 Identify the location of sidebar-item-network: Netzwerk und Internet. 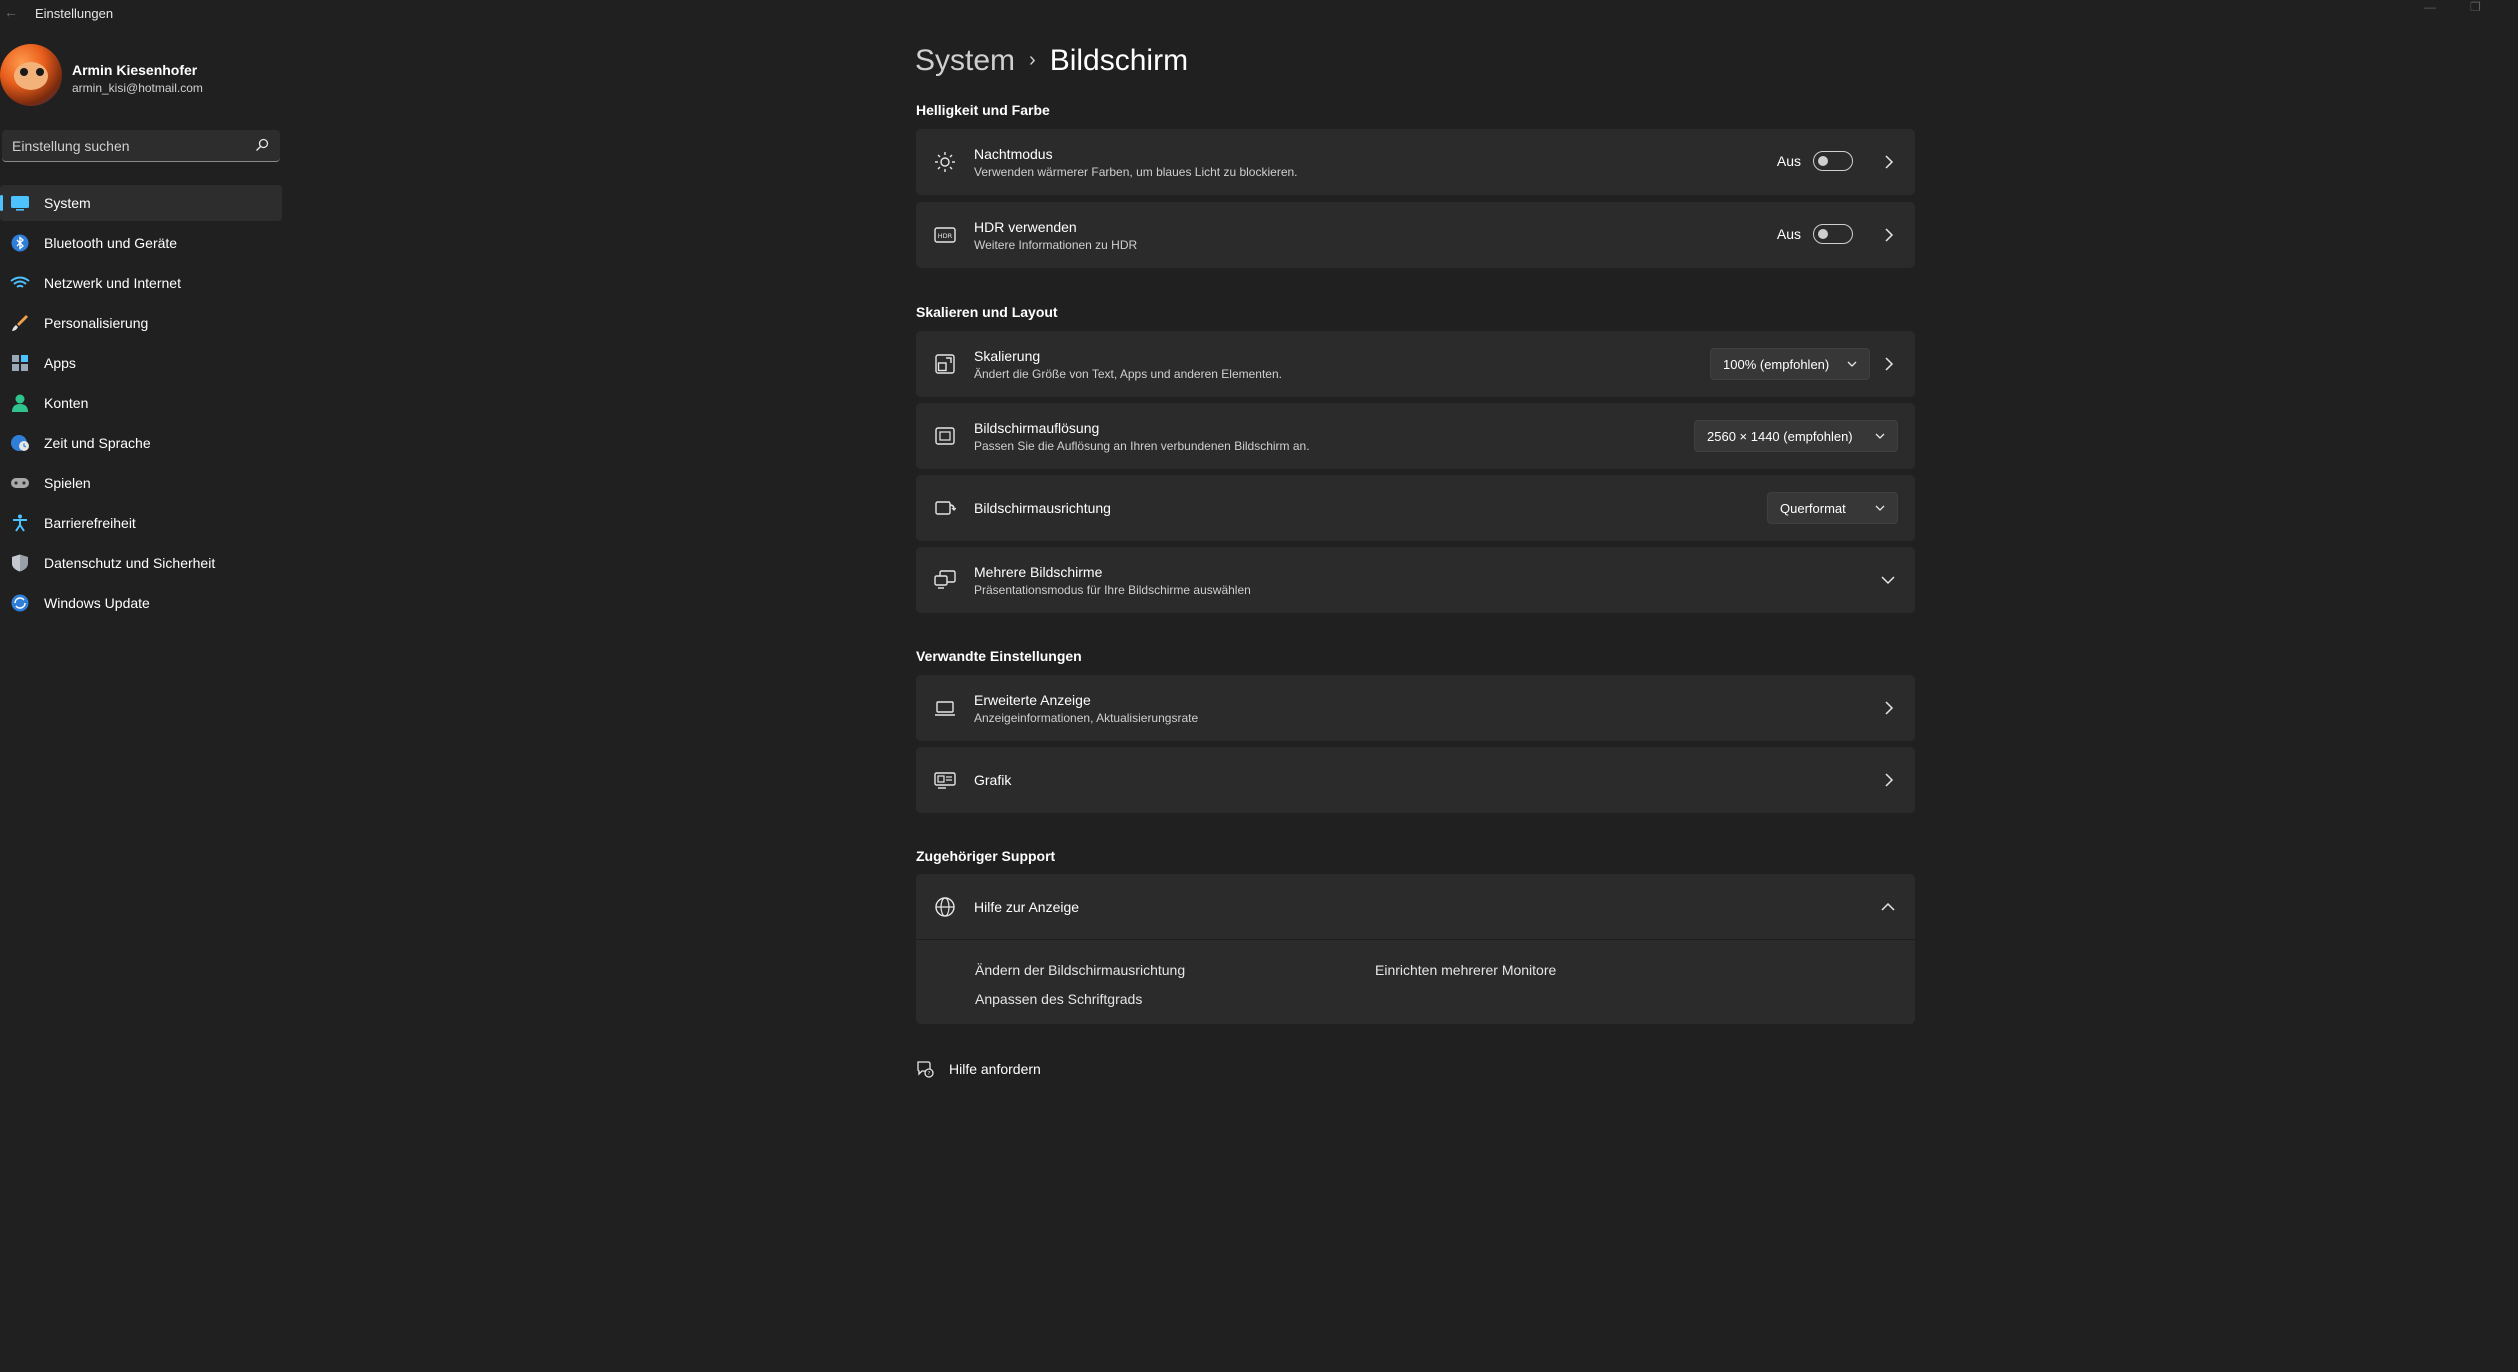
(141, 283).